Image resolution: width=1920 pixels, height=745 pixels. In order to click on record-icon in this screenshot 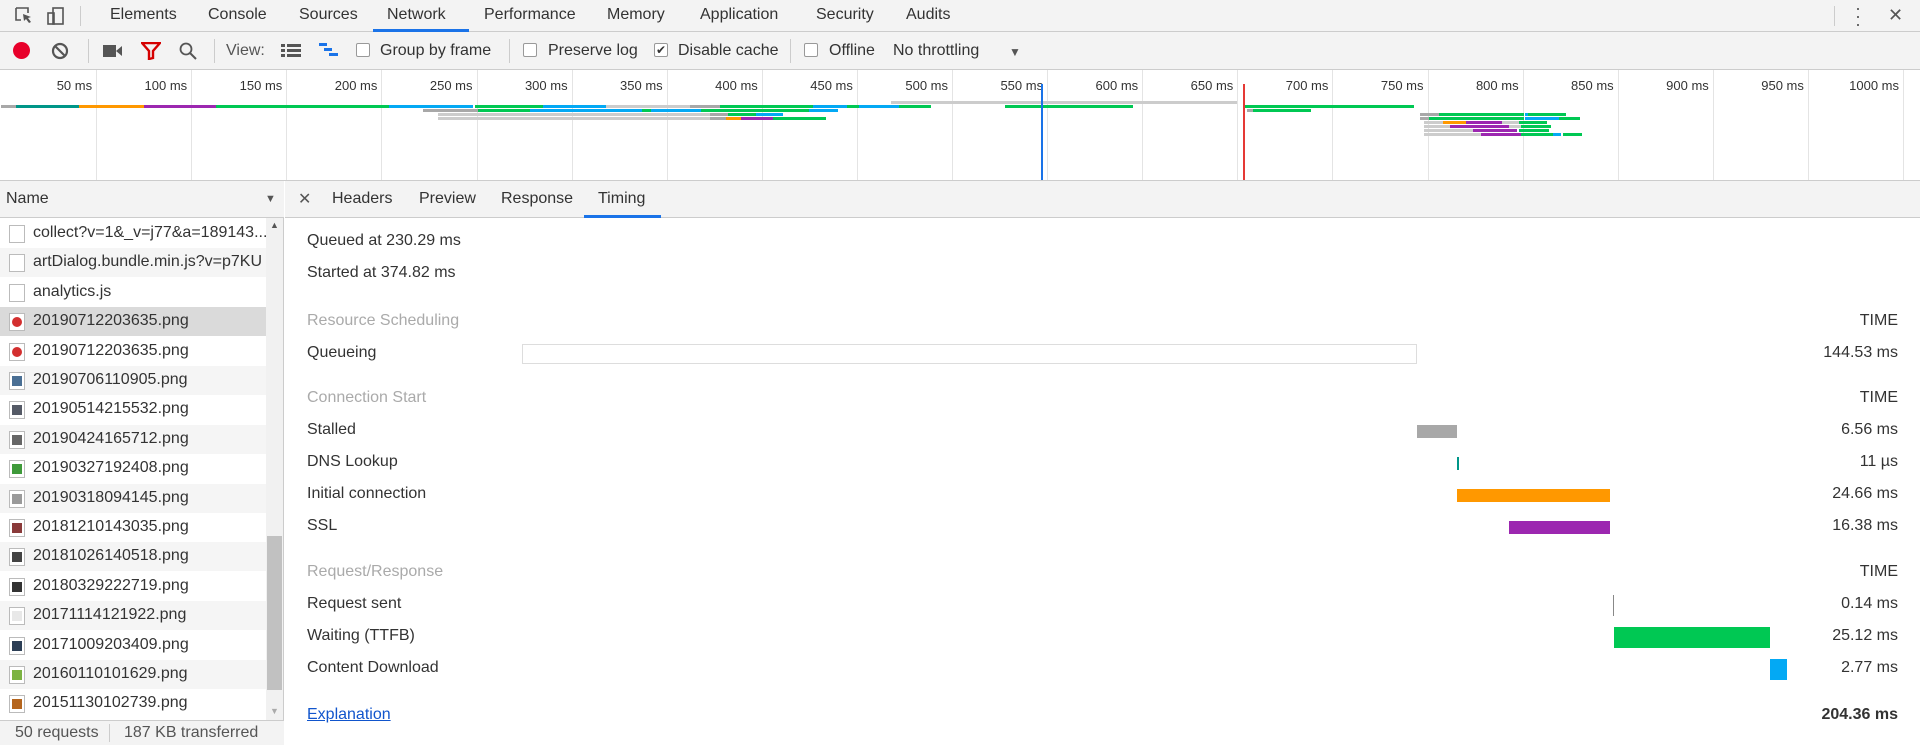, I will do `click(21, 50)`.